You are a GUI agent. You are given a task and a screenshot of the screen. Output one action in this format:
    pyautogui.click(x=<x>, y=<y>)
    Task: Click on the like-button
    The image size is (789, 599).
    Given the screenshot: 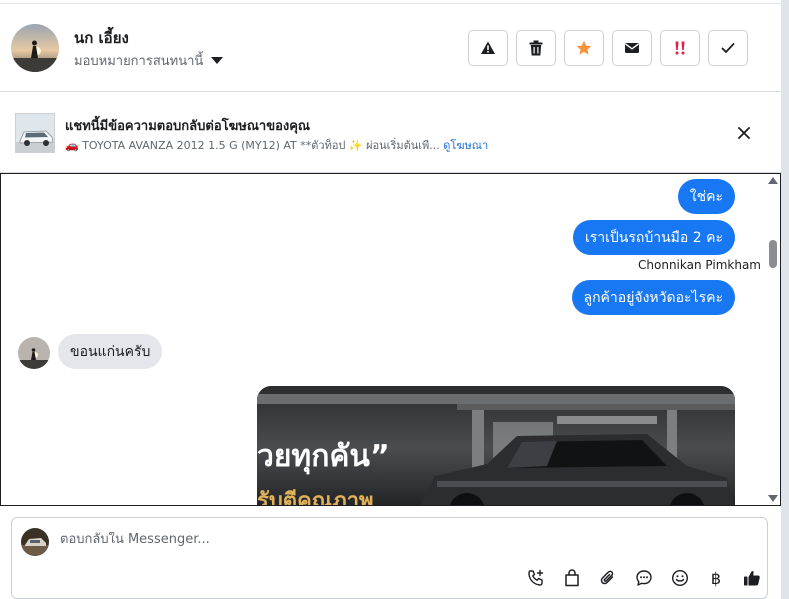 What is the action you would take?
    pyautogui.click(x=752, y=578)
    